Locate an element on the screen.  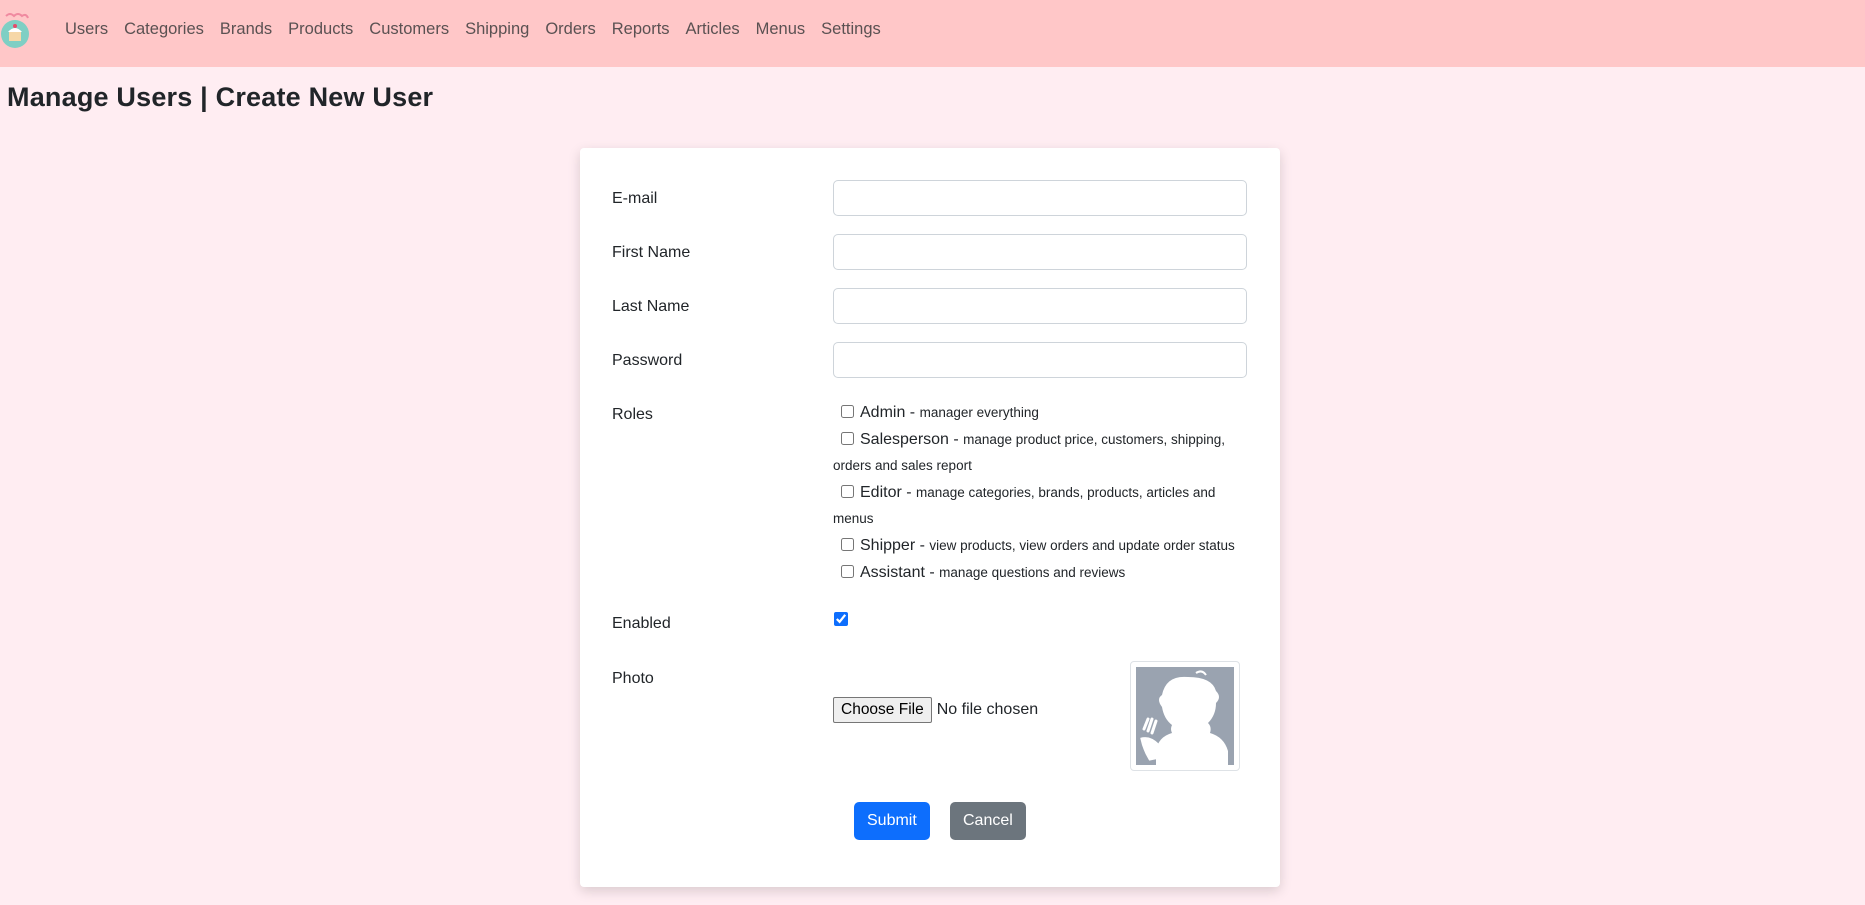
page-title: Manage Users | Create New User is located at coordinates (220, 97).